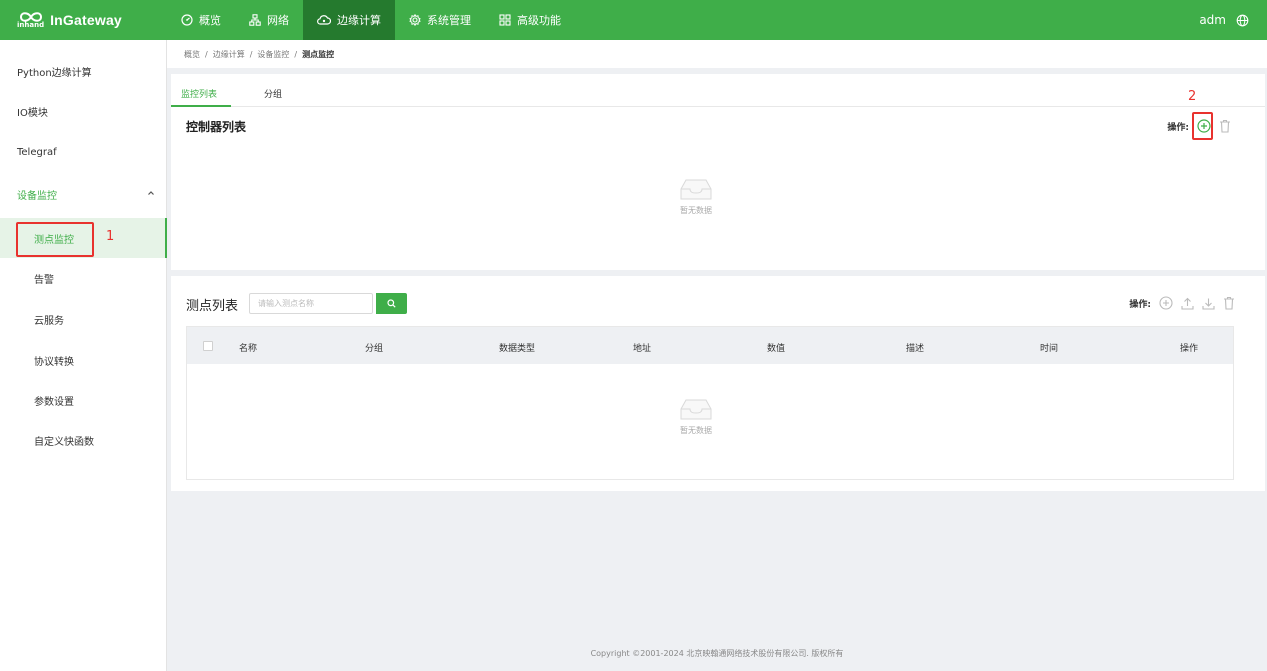 The height and width of the screenshot is (671, 1267). I want to click on nav-network: 网络, so click(269, 20).